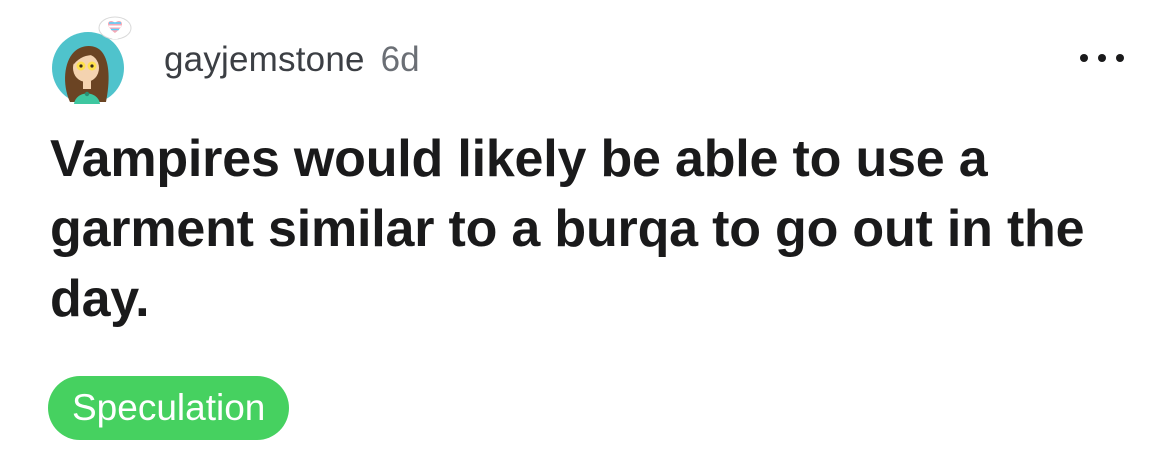 This screenshot has height=461, width=1170. I want to click on post-age: 6d, so click(400, 59).